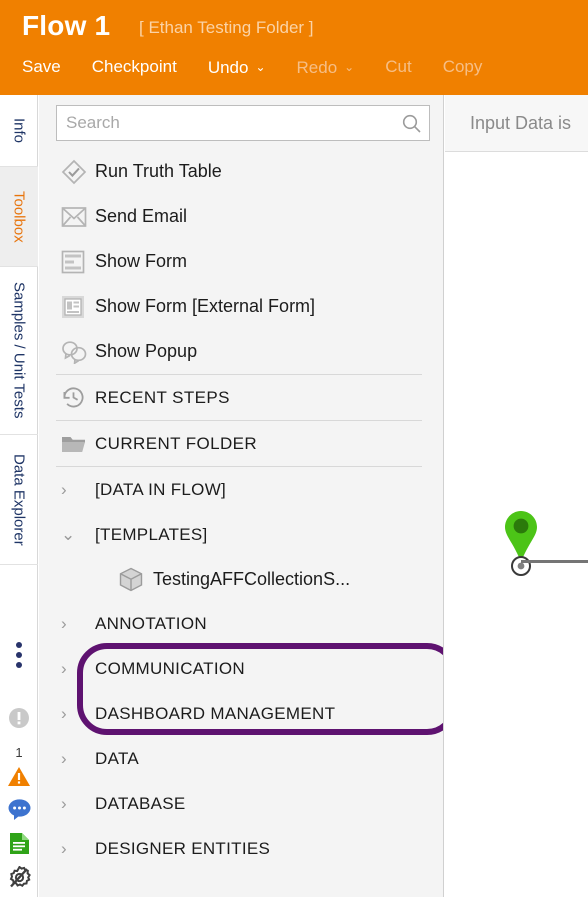 This screenshot has width=588, height=897. I want to click on toolbox-category-label: COMMUNICATION, so click(170, 668).